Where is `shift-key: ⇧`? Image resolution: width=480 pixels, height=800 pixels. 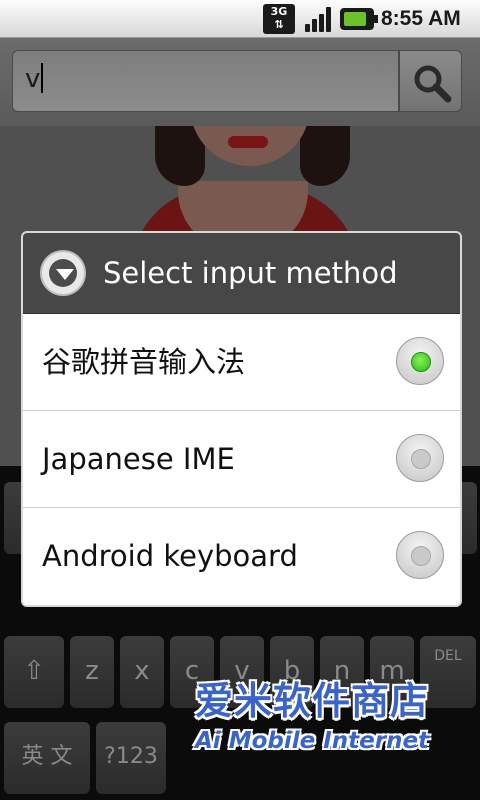
shift-key: ⇧ is located at coordinates (34, 672).